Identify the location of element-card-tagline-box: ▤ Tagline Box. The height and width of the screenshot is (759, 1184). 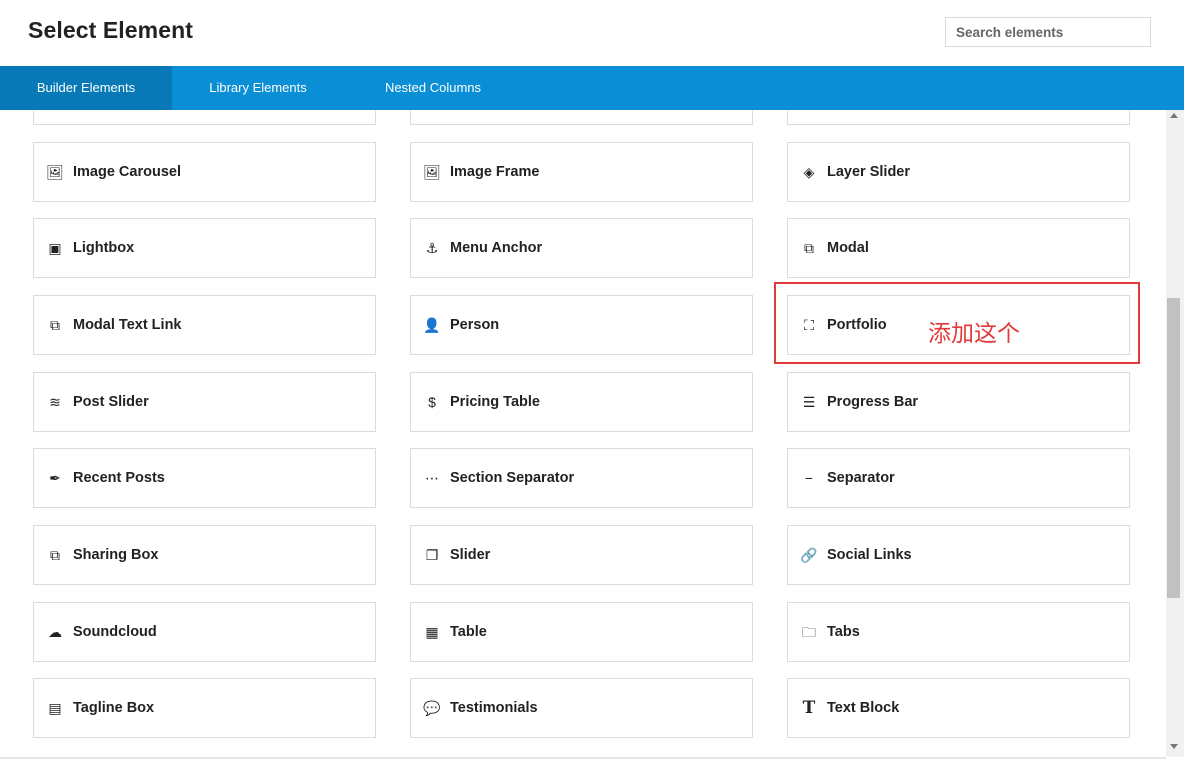
(204, 708).